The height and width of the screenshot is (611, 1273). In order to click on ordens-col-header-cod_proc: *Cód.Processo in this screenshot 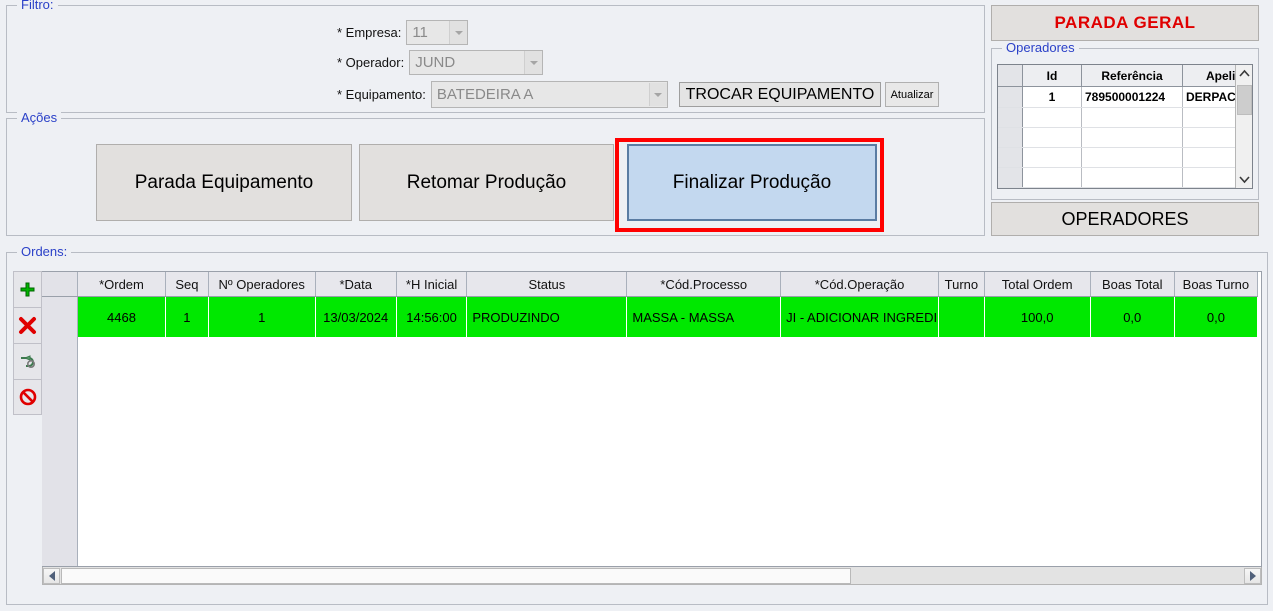, I will do `click(704, 284)`.